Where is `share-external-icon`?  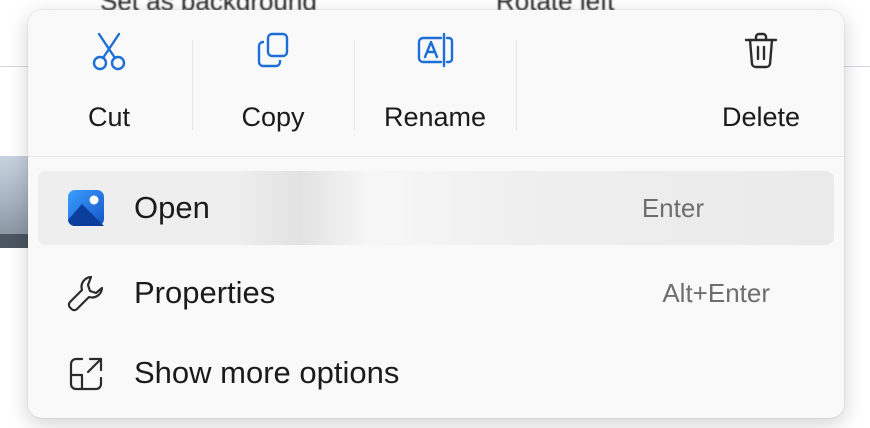
share-external-icon is located at coordinates (86, 373).